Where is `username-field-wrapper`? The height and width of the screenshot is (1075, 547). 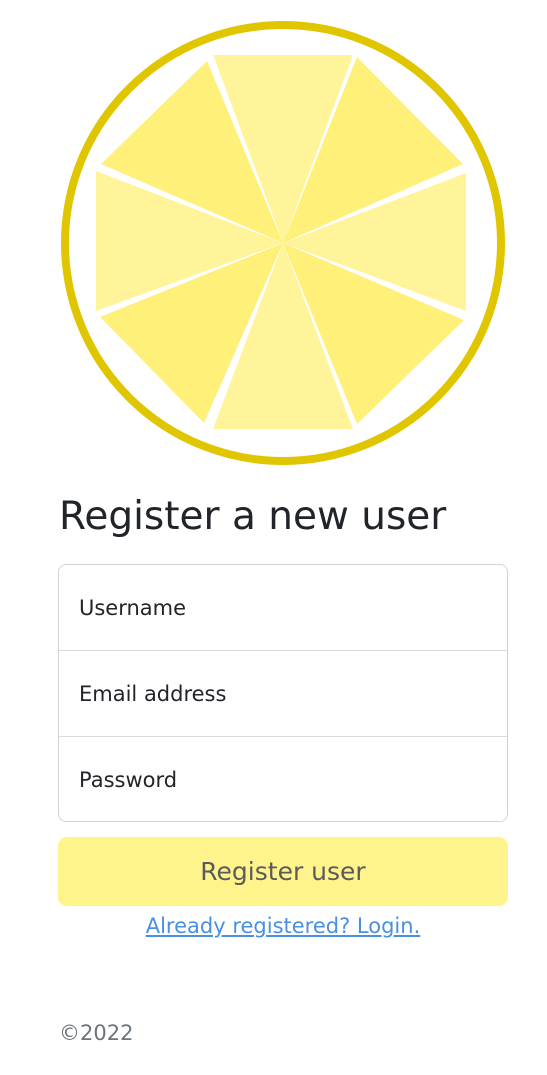
username-field-wrapper is located at coordinates (283, 608).